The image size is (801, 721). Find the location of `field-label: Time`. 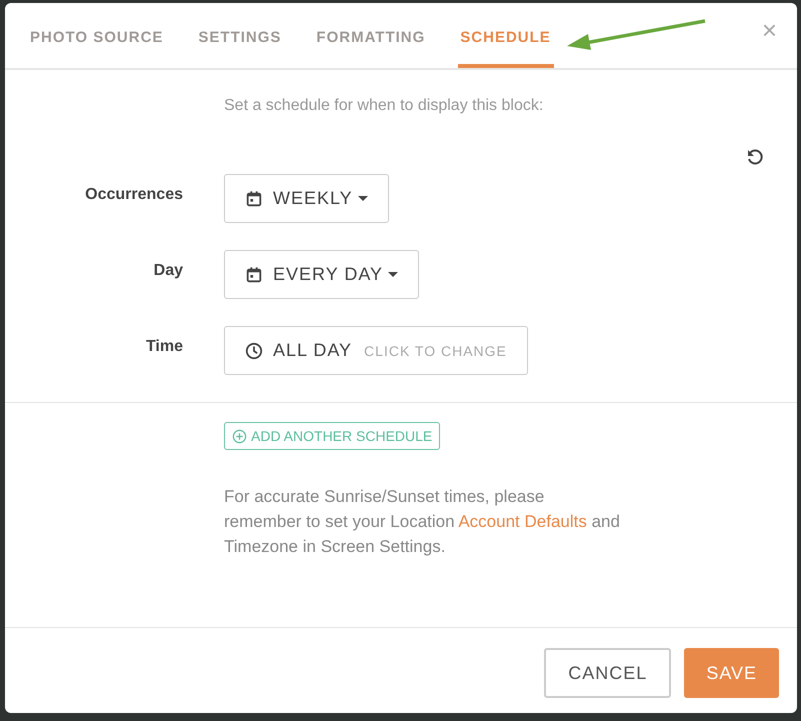

field-label: Time is located at coordinates (163, 347).